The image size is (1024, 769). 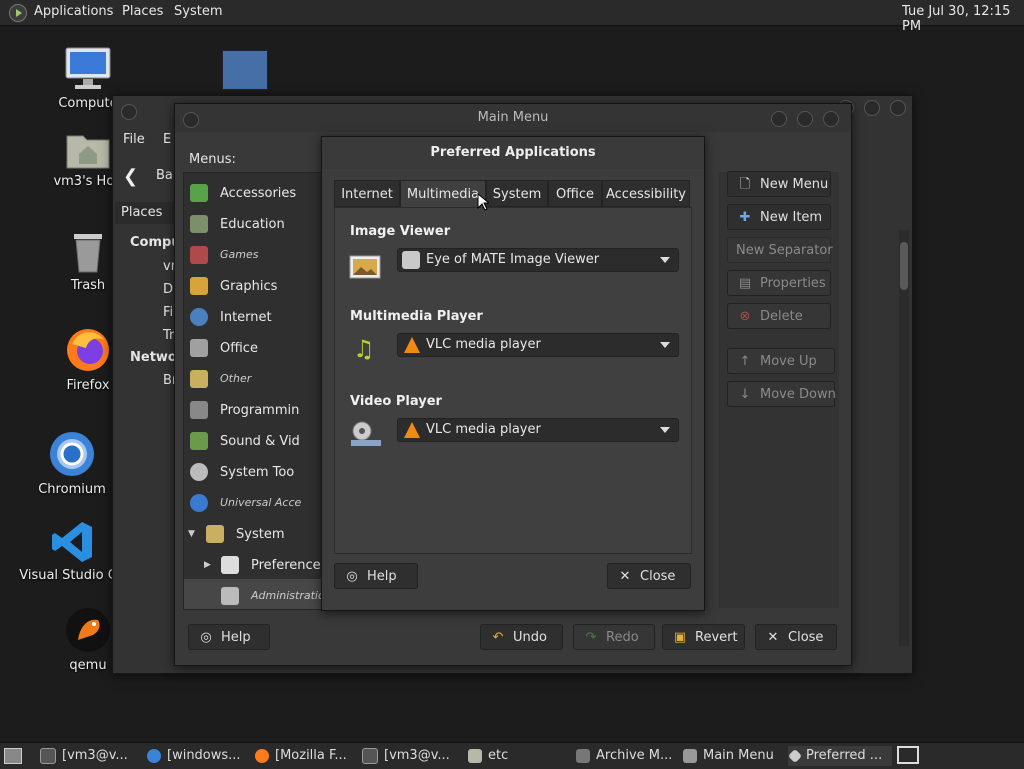 I want to click on help-icon: ◎, so click(x=206, y=637).